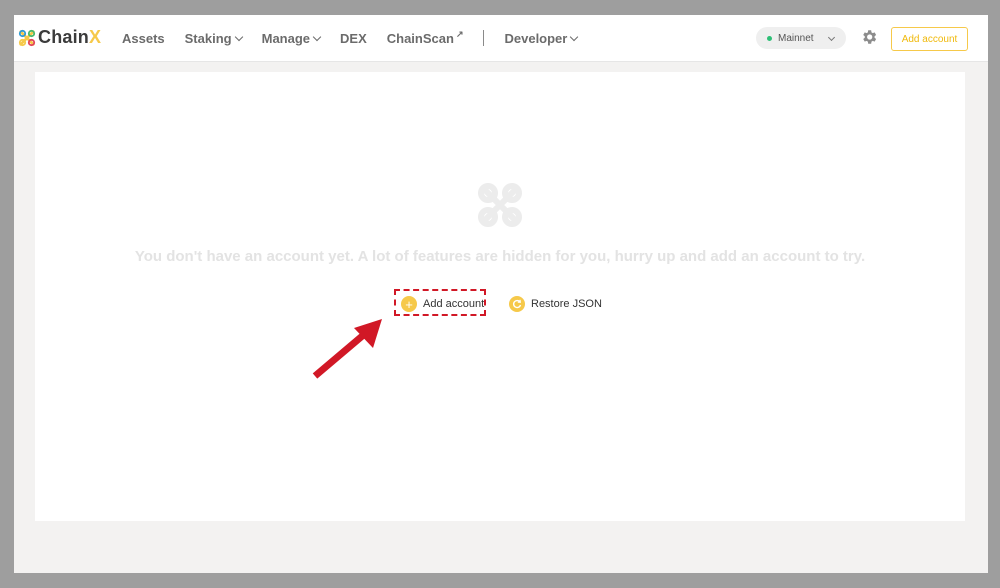 The image size is (1000, 588). What do you see at coordinates (95, 37) in the screenshot?
I see `logo-text-accent: X` at bounding box center [95, 37].